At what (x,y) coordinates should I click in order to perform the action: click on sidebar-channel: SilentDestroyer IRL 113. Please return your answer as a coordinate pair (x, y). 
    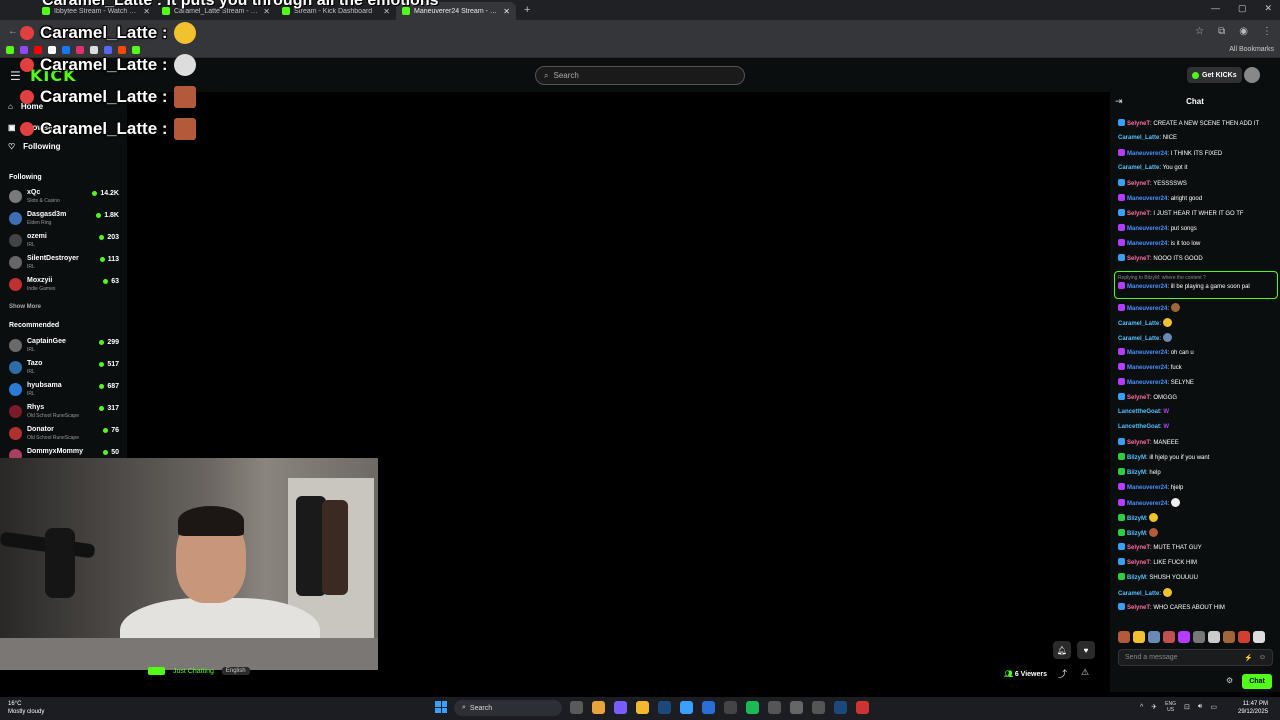
    Looking at the image, I should click on (65, 264).